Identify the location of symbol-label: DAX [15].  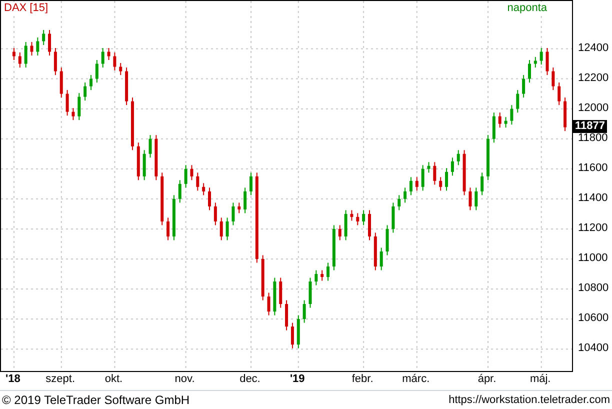
(26, 9).